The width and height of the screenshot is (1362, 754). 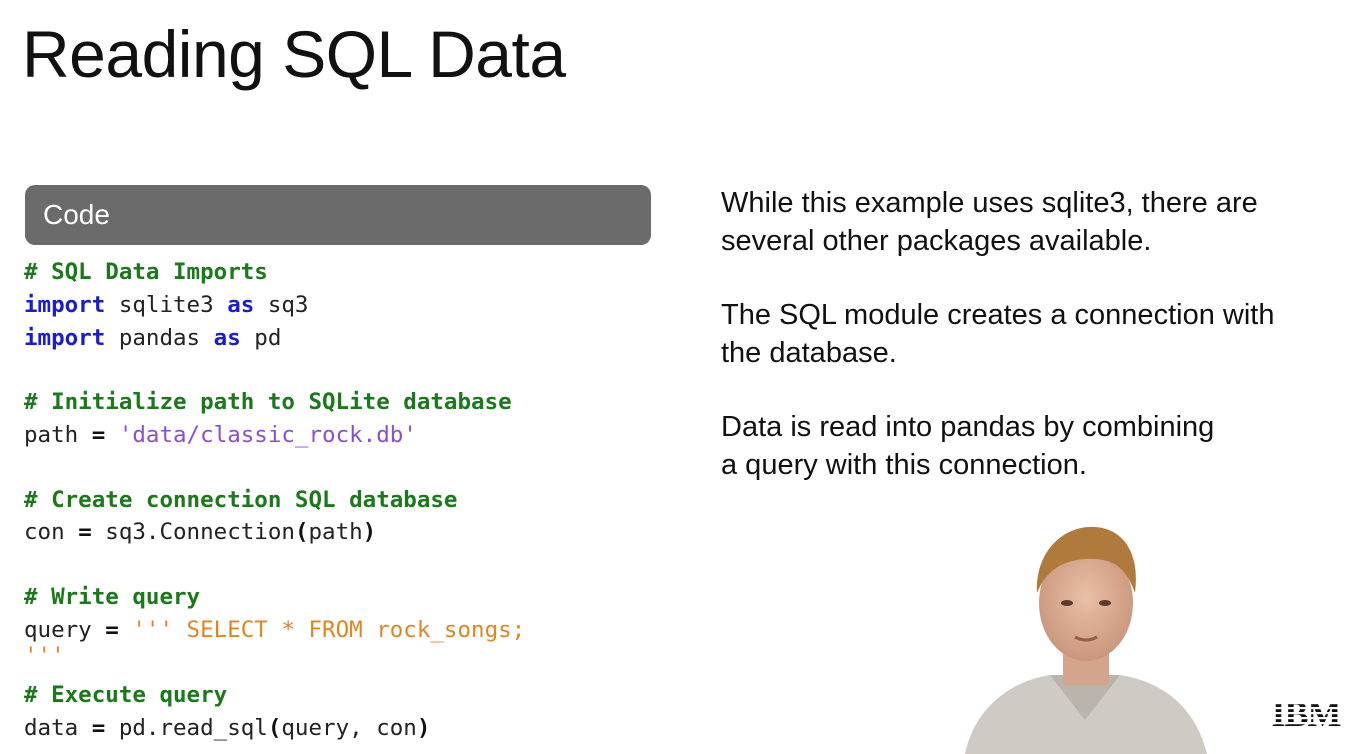 What do you see at coordinates (51, 532) in the screenshot?
I see `code-text: con` at bounding box center [51, 532].